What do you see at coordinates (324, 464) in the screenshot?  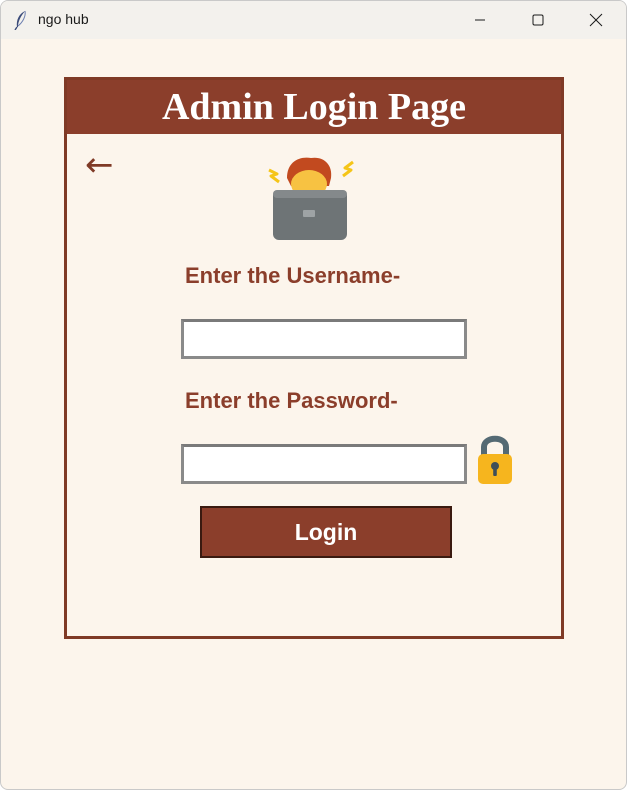 I see `password-input` at bounding box center [324, 464].